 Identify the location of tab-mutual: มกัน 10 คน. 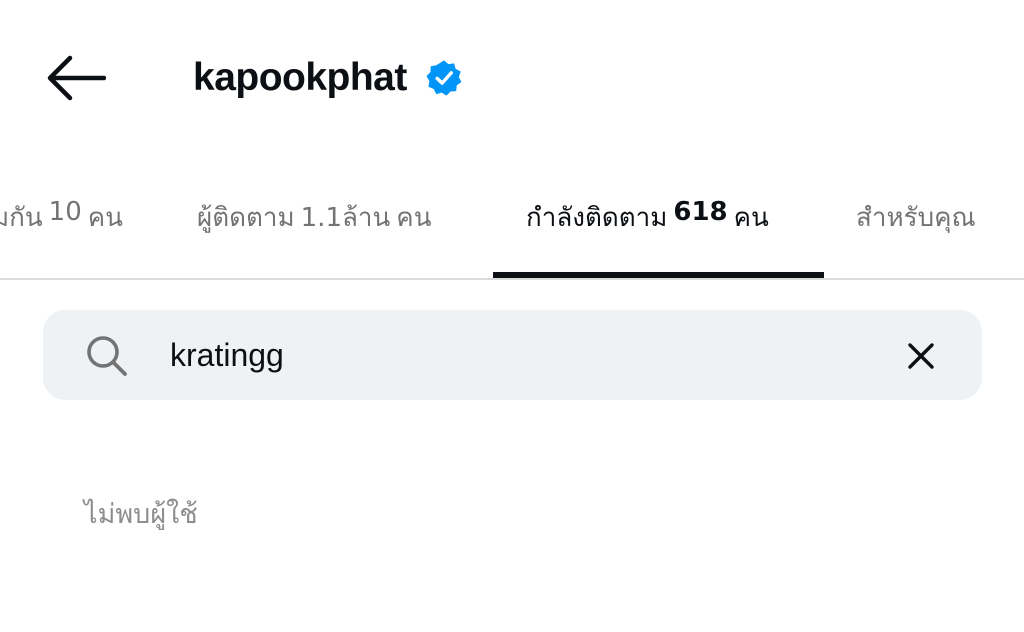
(61, 224).